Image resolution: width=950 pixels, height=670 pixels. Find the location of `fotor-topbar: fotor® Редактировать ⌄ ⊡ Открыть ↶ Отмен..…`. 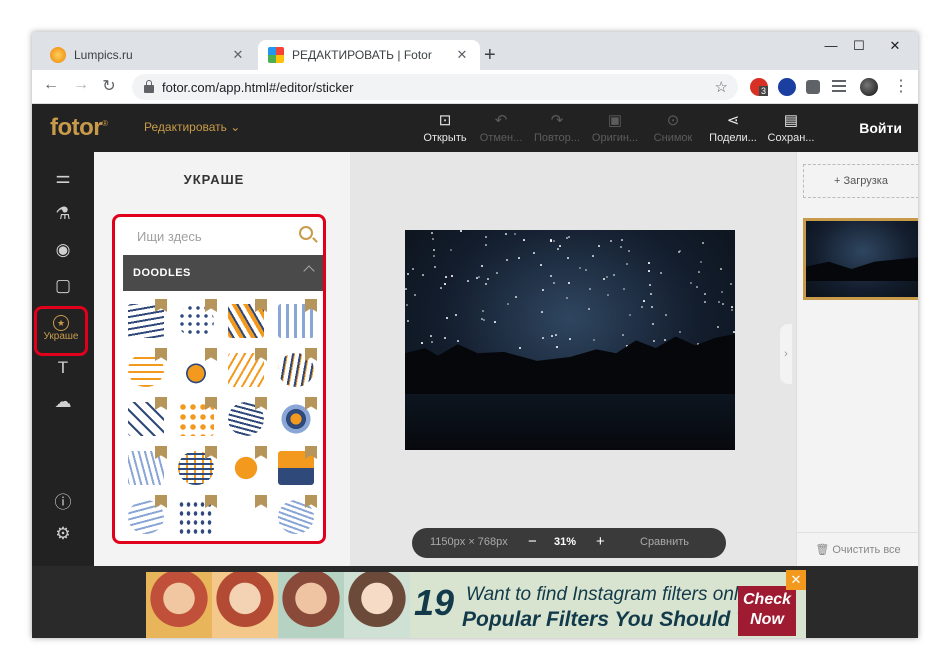

fotor-topbar: fotor® Редактировать ⌄ ⊡ Открыть ↶ Отмен..… is located at coordinates (475, 128).